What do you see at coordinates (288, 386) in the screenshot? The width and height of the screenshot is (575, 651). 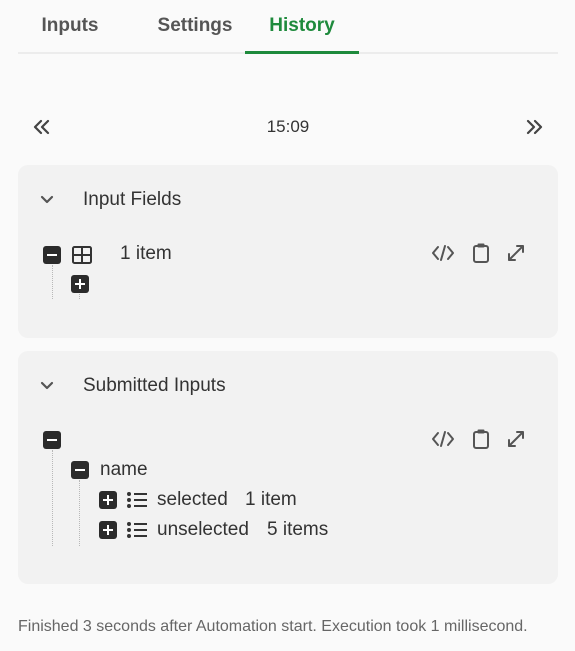 I see `submitted-inputs-header: Submitted Inputs` at bounding box center [288, 386].